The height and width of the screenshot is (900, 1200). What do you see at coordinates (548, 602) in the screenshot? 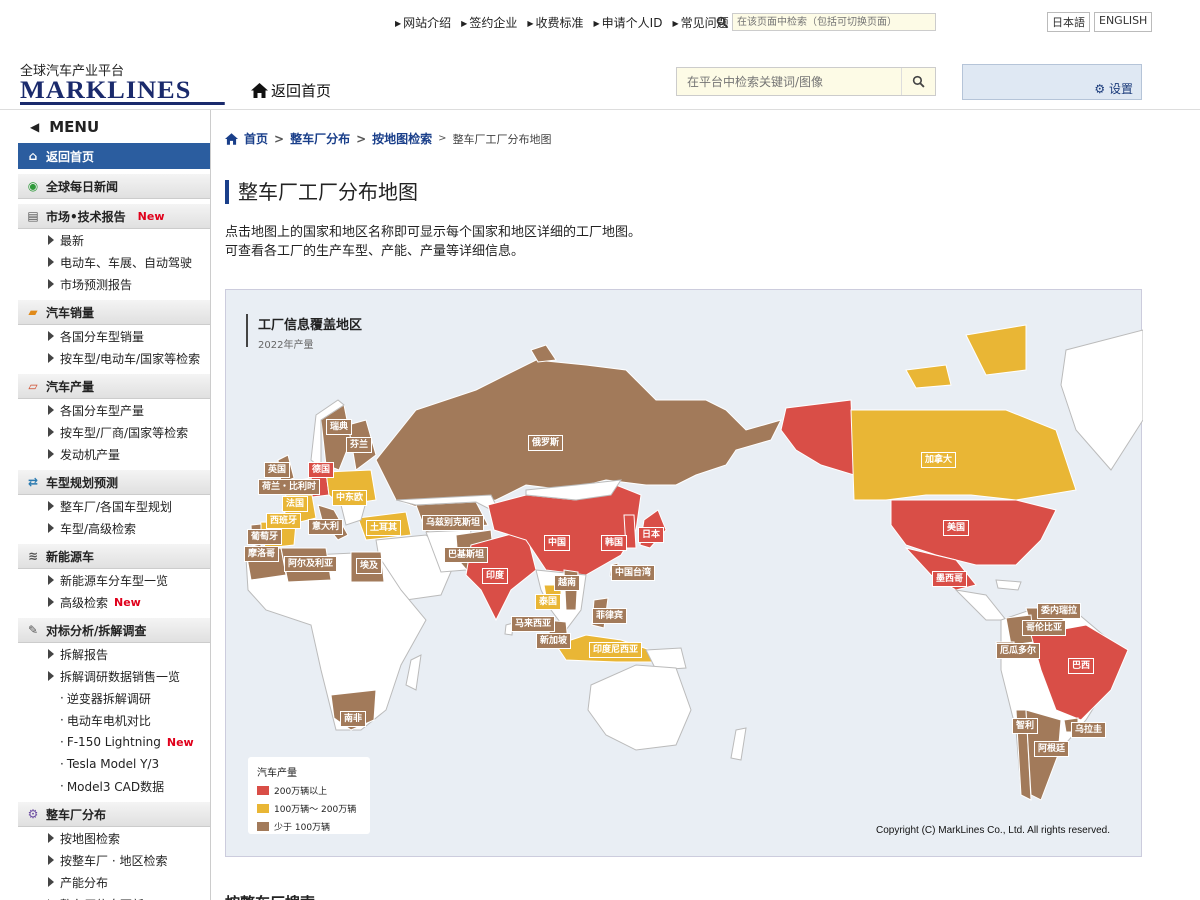
I see `country-label: 泰国` at bounding box center [548, 602].